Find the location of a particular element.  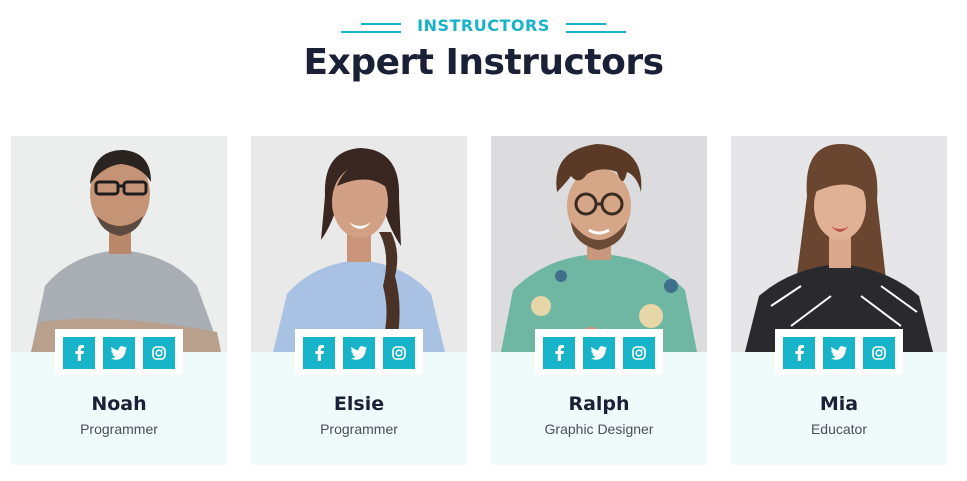

eyebrow-right-lines is located at coordinates (595, 25).